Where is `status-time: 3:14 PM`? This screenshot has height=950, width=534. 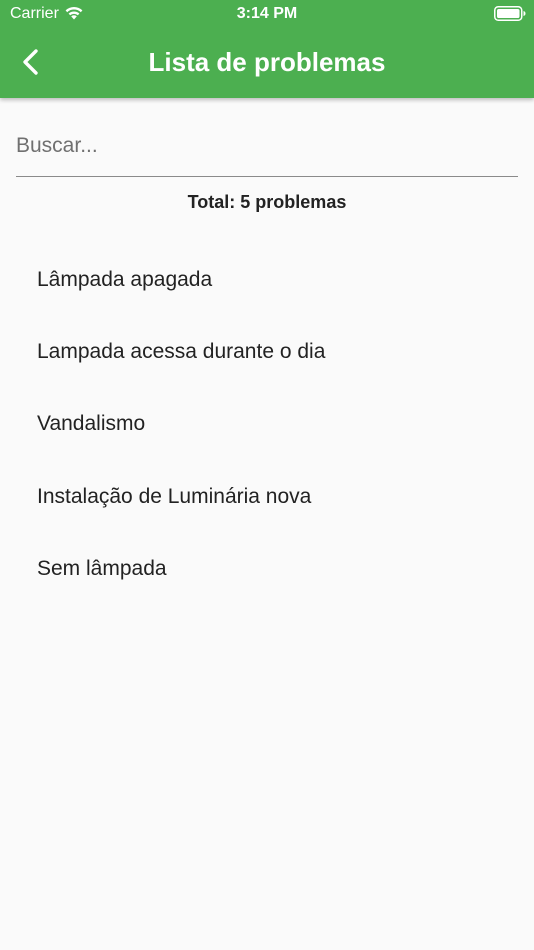
status-time: 3:14 PM is located at coordinates (267, 13).